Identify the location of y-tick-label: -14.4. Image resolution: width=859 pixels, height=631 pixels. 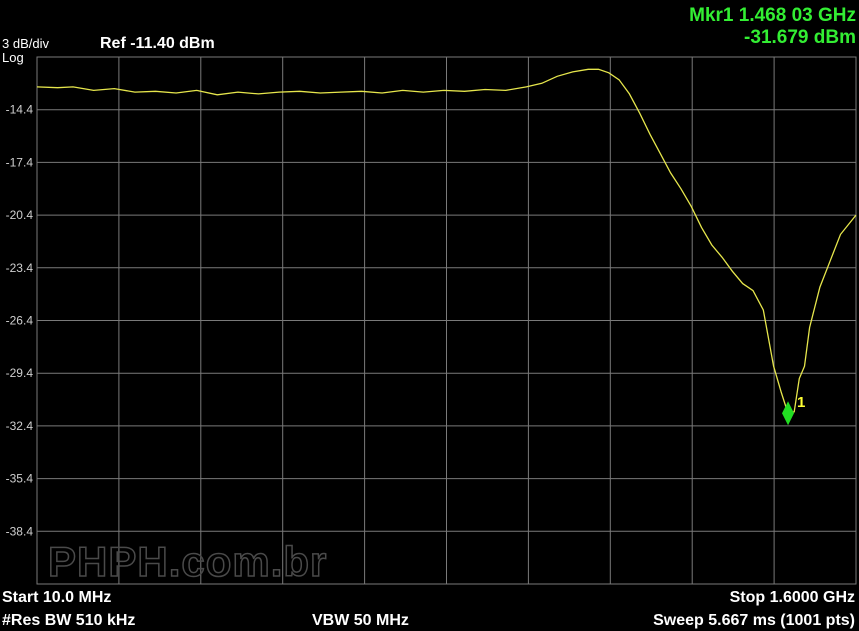
(20, 110).